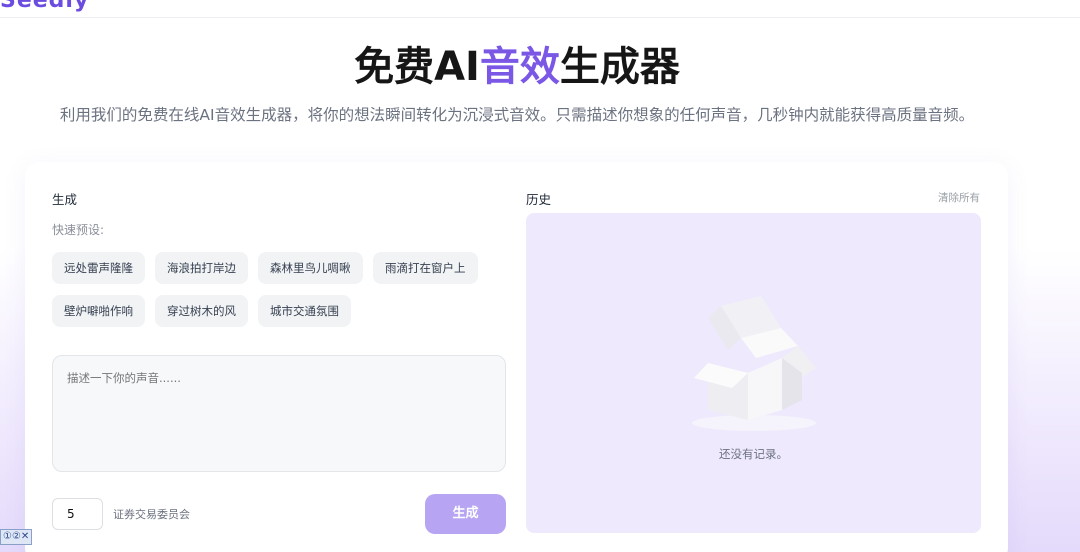 This screenshot has height=552, width=1080. I want to click on clear-all-button: 清除所有, so click(959, 197).